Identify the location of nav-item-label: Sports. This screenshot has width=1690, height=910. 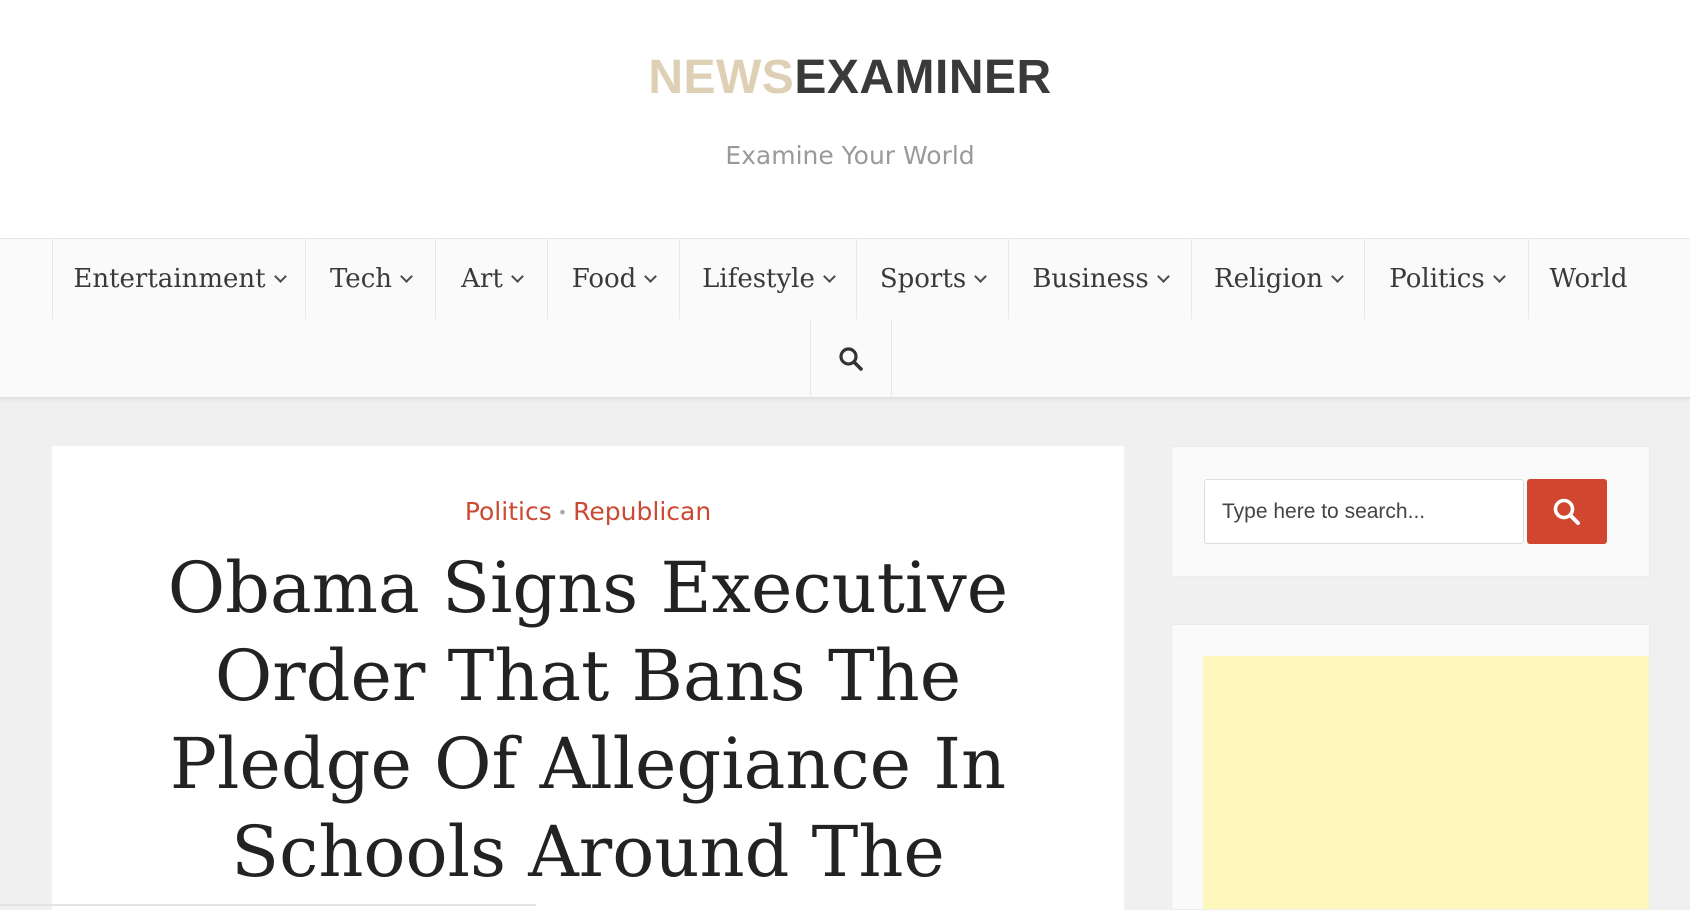
(923, 279).